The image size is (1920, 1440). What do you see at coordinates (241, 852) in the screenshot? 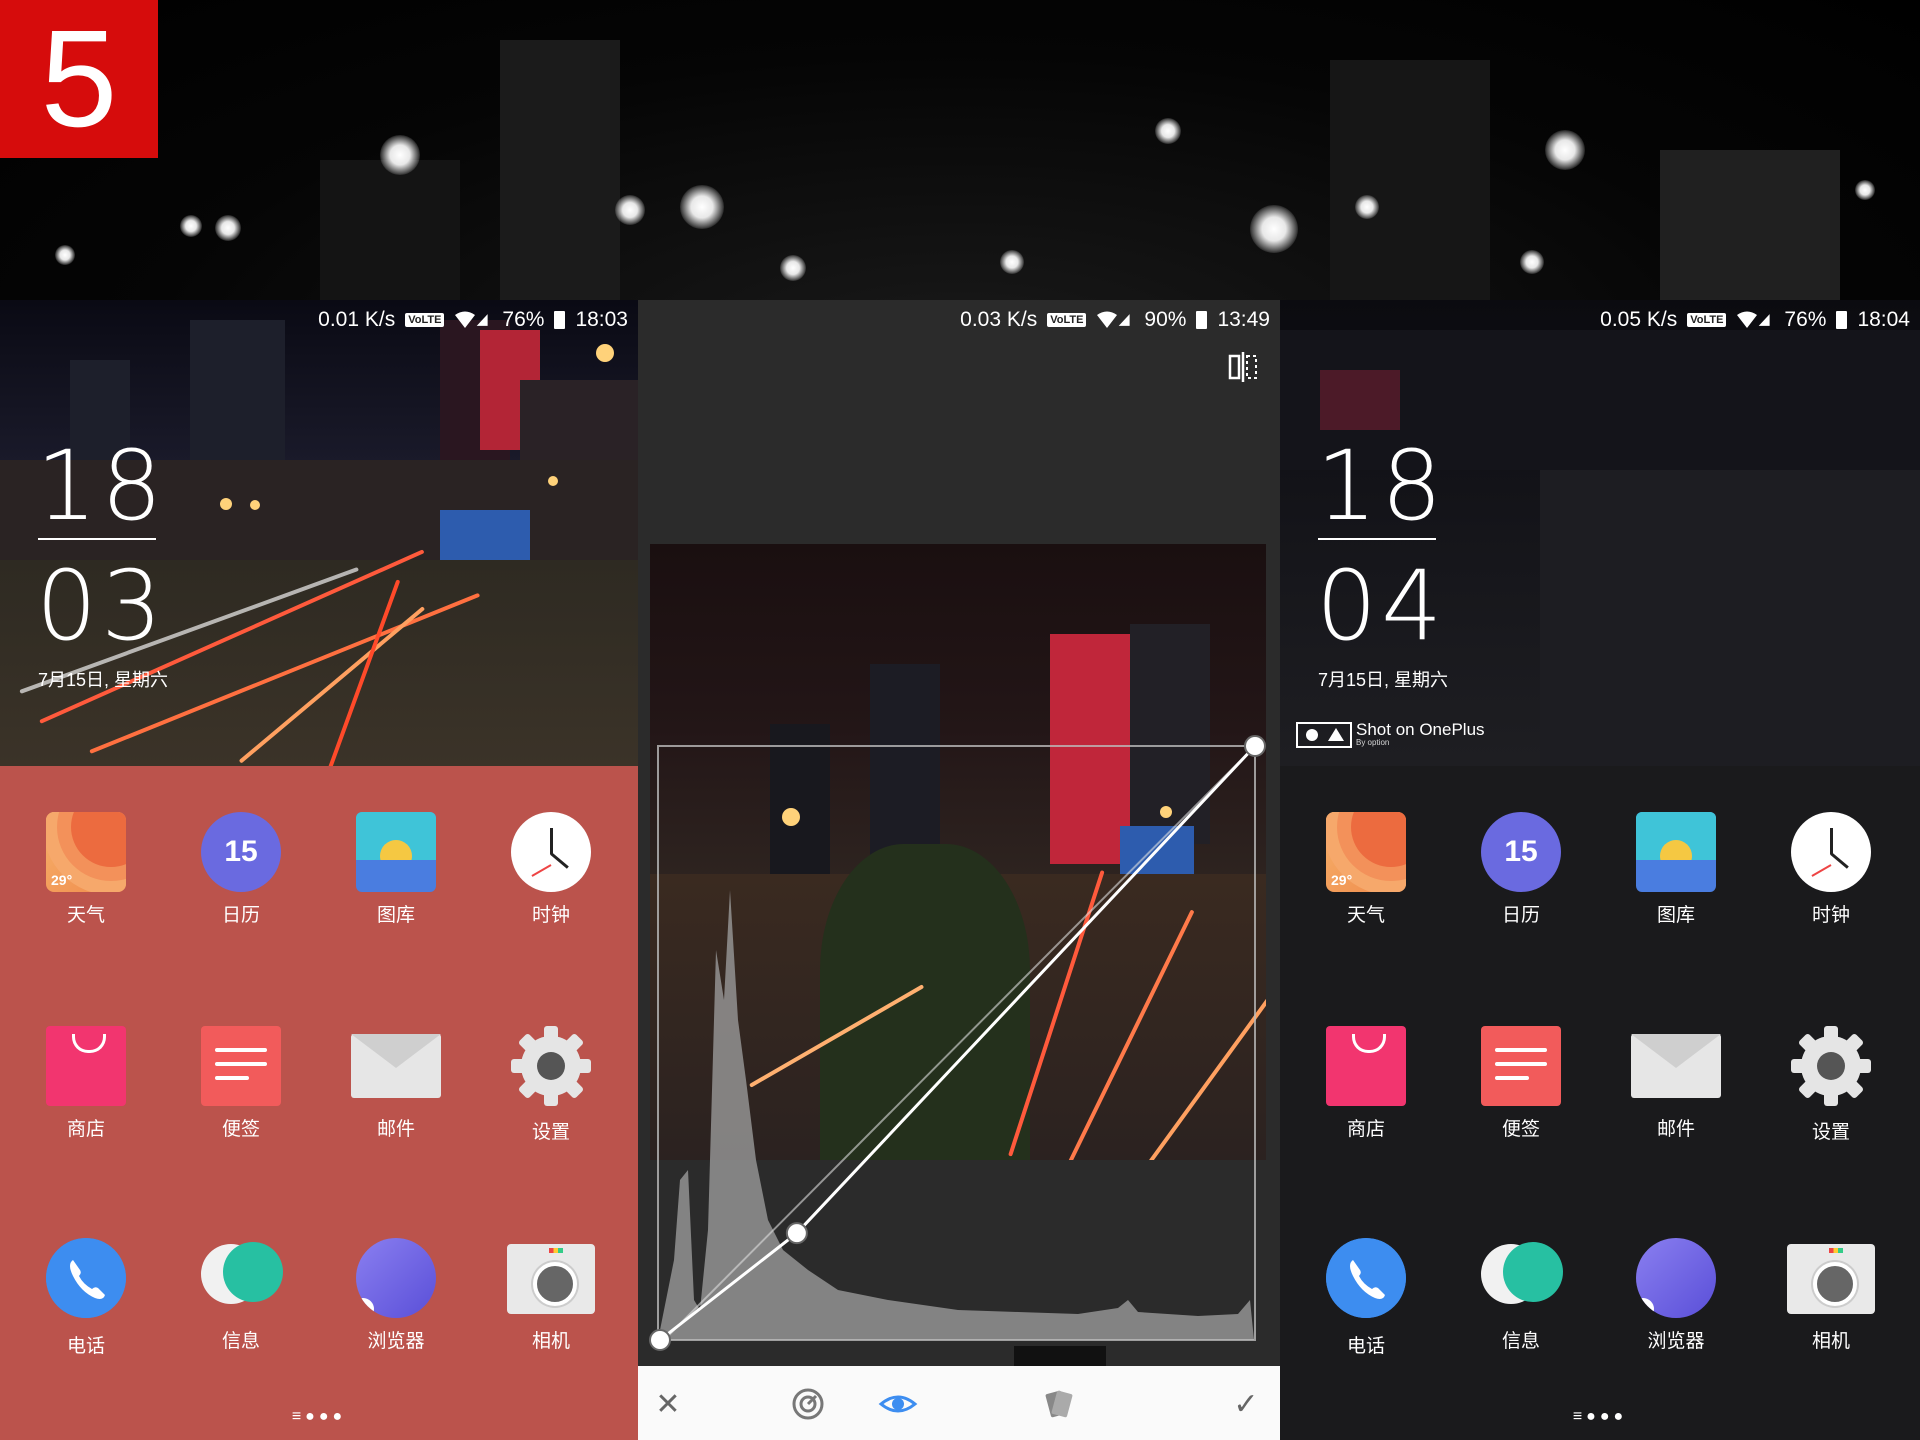
I see `calendar-icon: 15` at bounding box center [241, 852].